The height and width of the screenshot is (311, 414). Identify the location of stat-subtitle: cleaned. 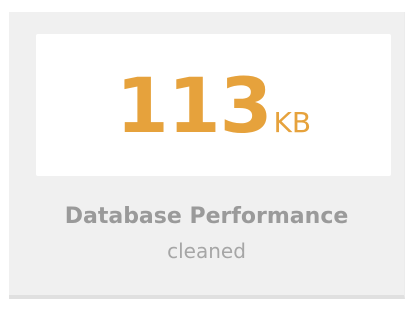
(206, 251).